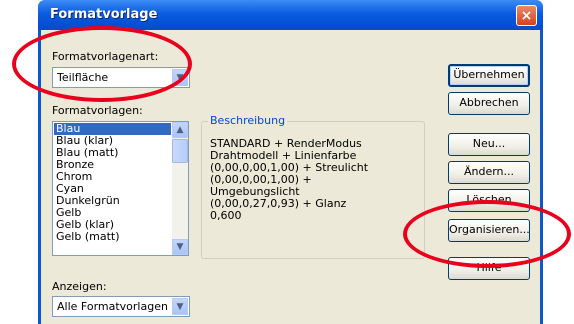  Describe the element at coordinates (489, 103) in the screenshot. I see `cancel-button: Abbrechen` at that location.